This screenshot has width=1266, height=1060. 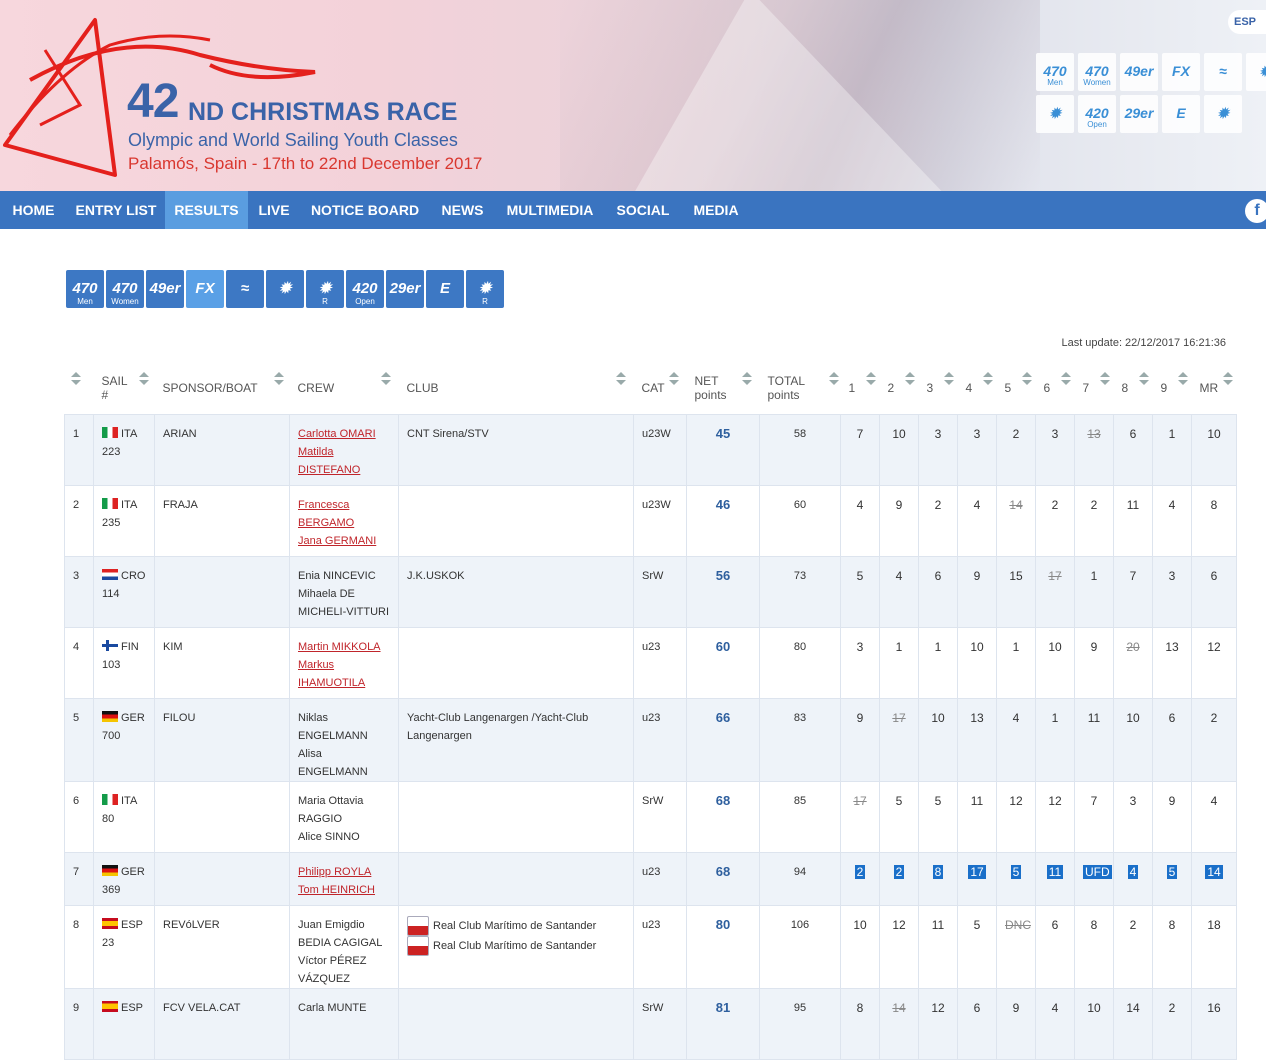 What do you see at coordinates (977, 388) in the screenshot?
I see `header-race-4: 4` at bounding box center [977, 388].